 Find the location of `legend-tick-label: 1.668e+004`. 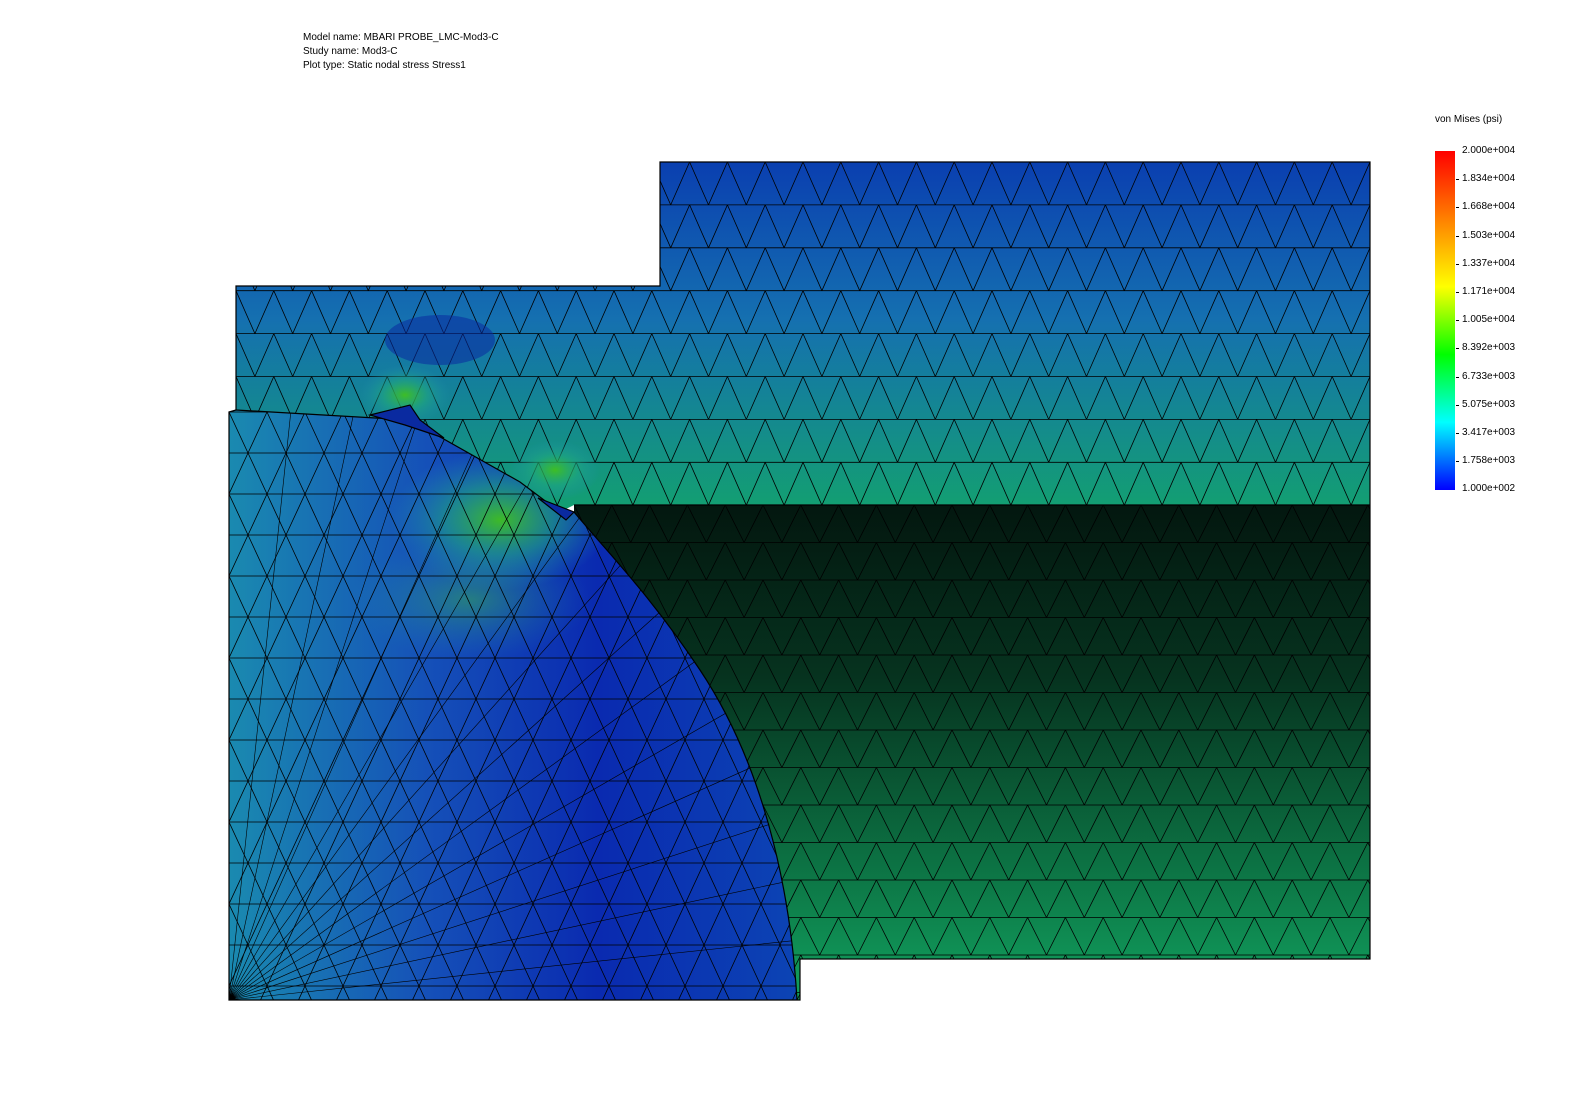

legend-tick-label: 1.668e+004 is located at coordinates (1489, 207).